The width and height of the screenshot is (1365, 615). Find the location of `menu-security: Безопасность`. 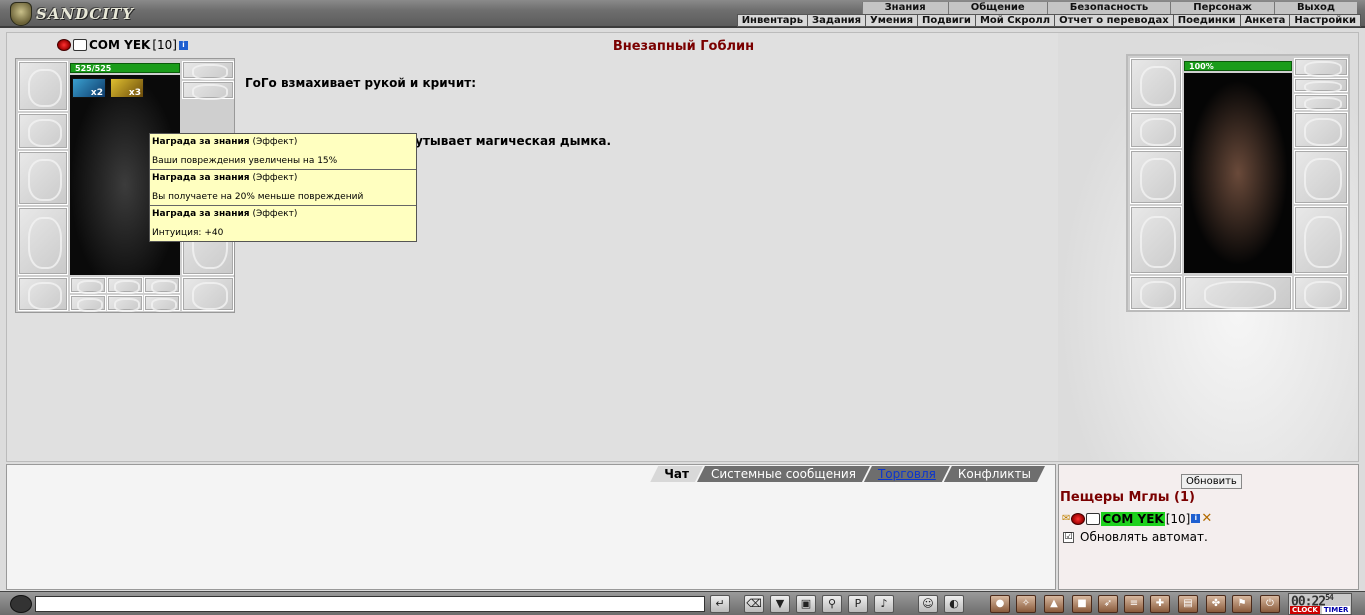

menu-security: Безопасность is located at coordinates (1108, 8).